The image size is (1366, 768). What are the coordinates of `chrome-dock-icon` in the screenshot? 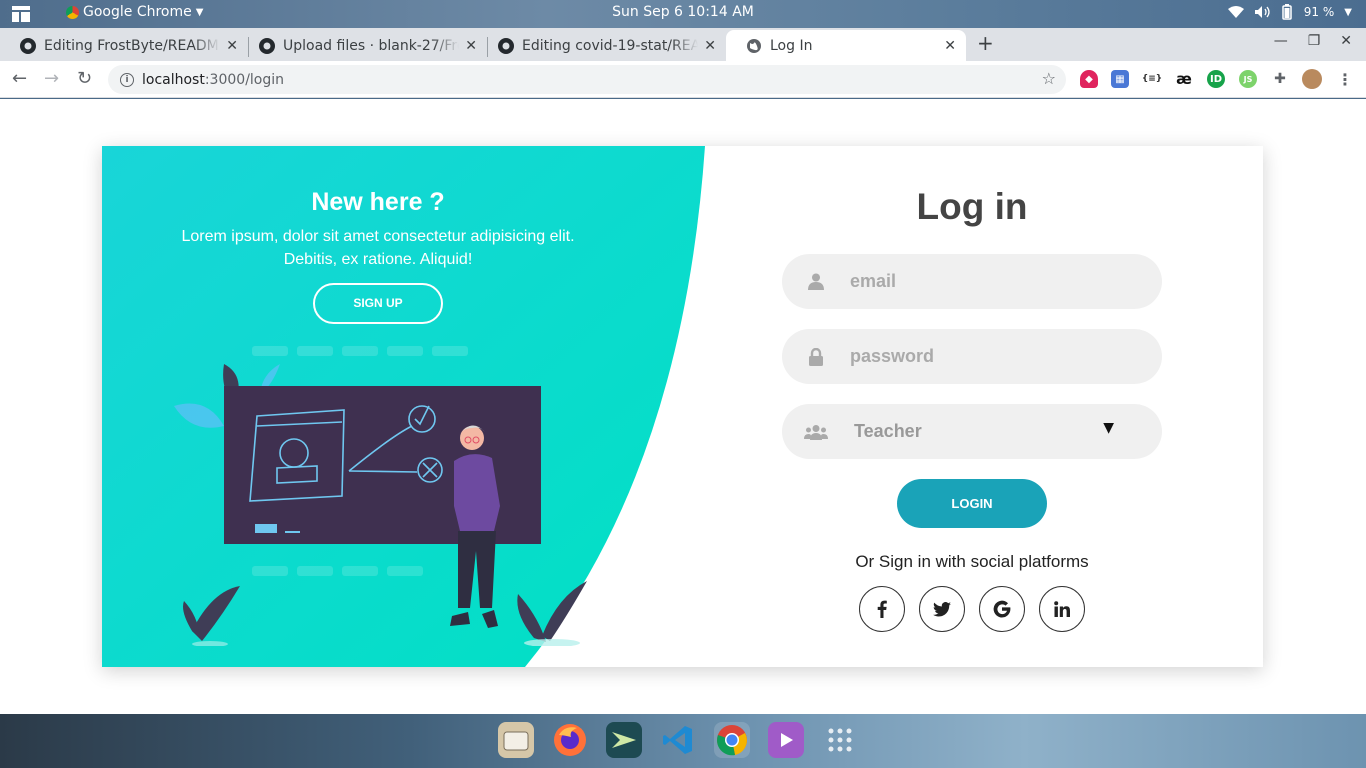 It's located at (732, 740).